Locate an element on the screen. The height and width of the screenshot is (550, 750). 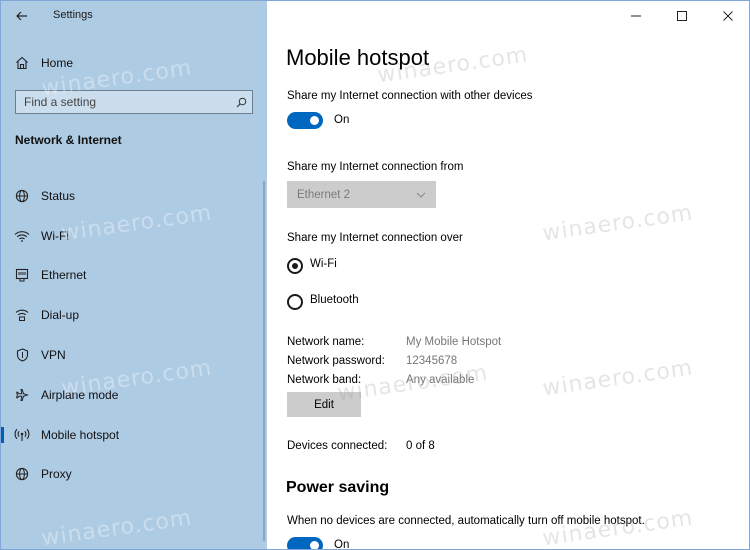
sidebar-item-proxy: Proxy is located at coordinates (134, 475).